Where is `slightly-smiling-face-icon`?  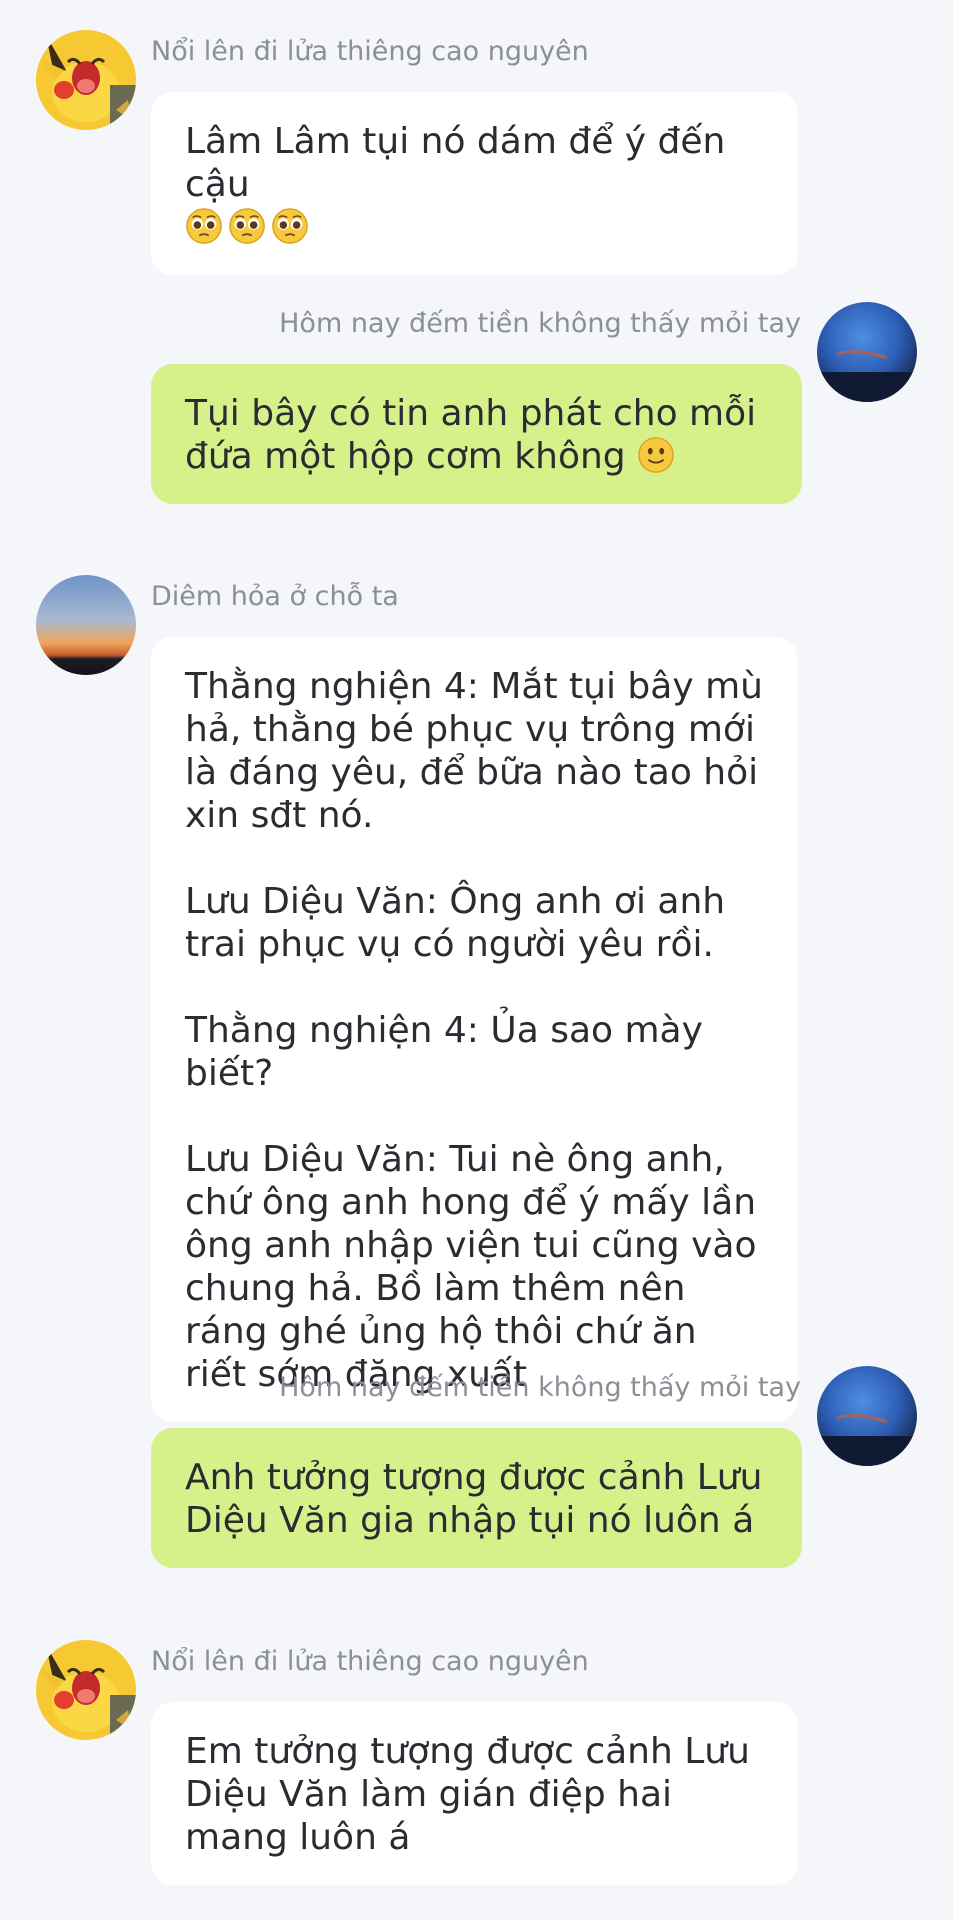 slightly-smiling-face-icon is located at coordinates (656, 455).